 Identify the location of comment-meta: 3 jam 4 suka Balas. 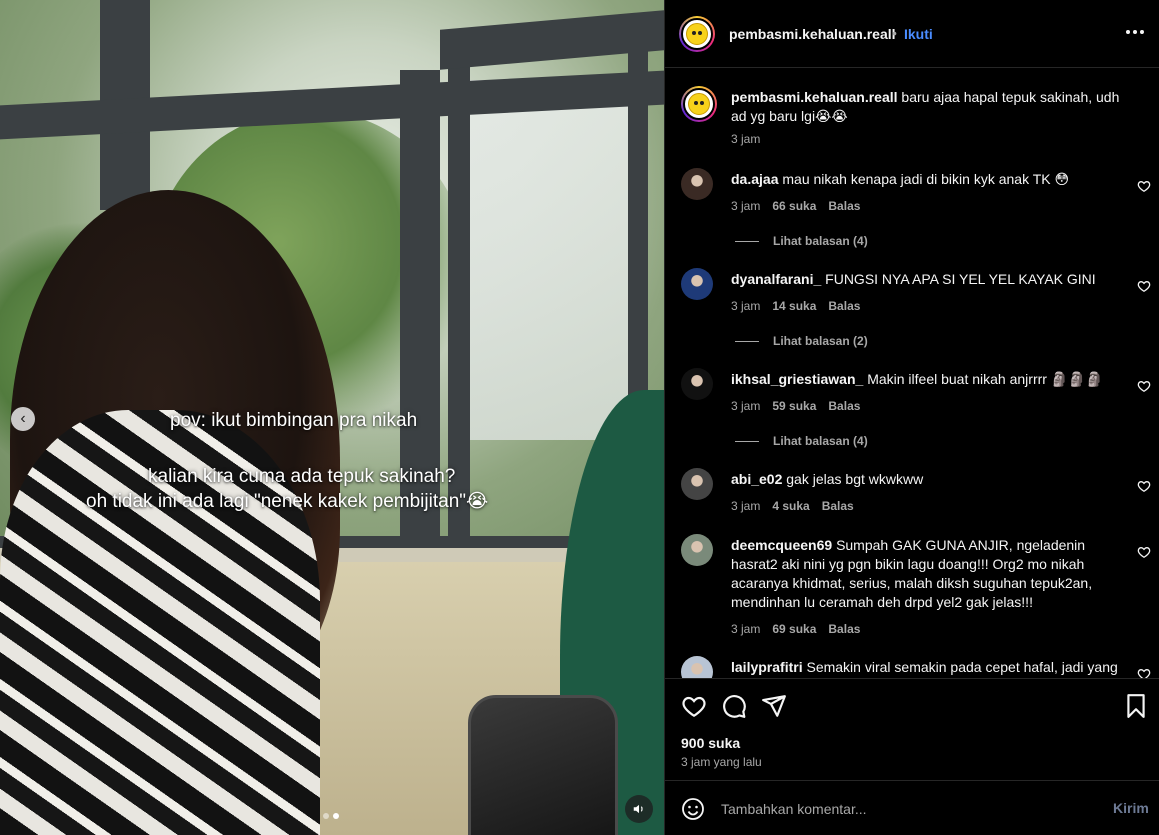
(792, 506).